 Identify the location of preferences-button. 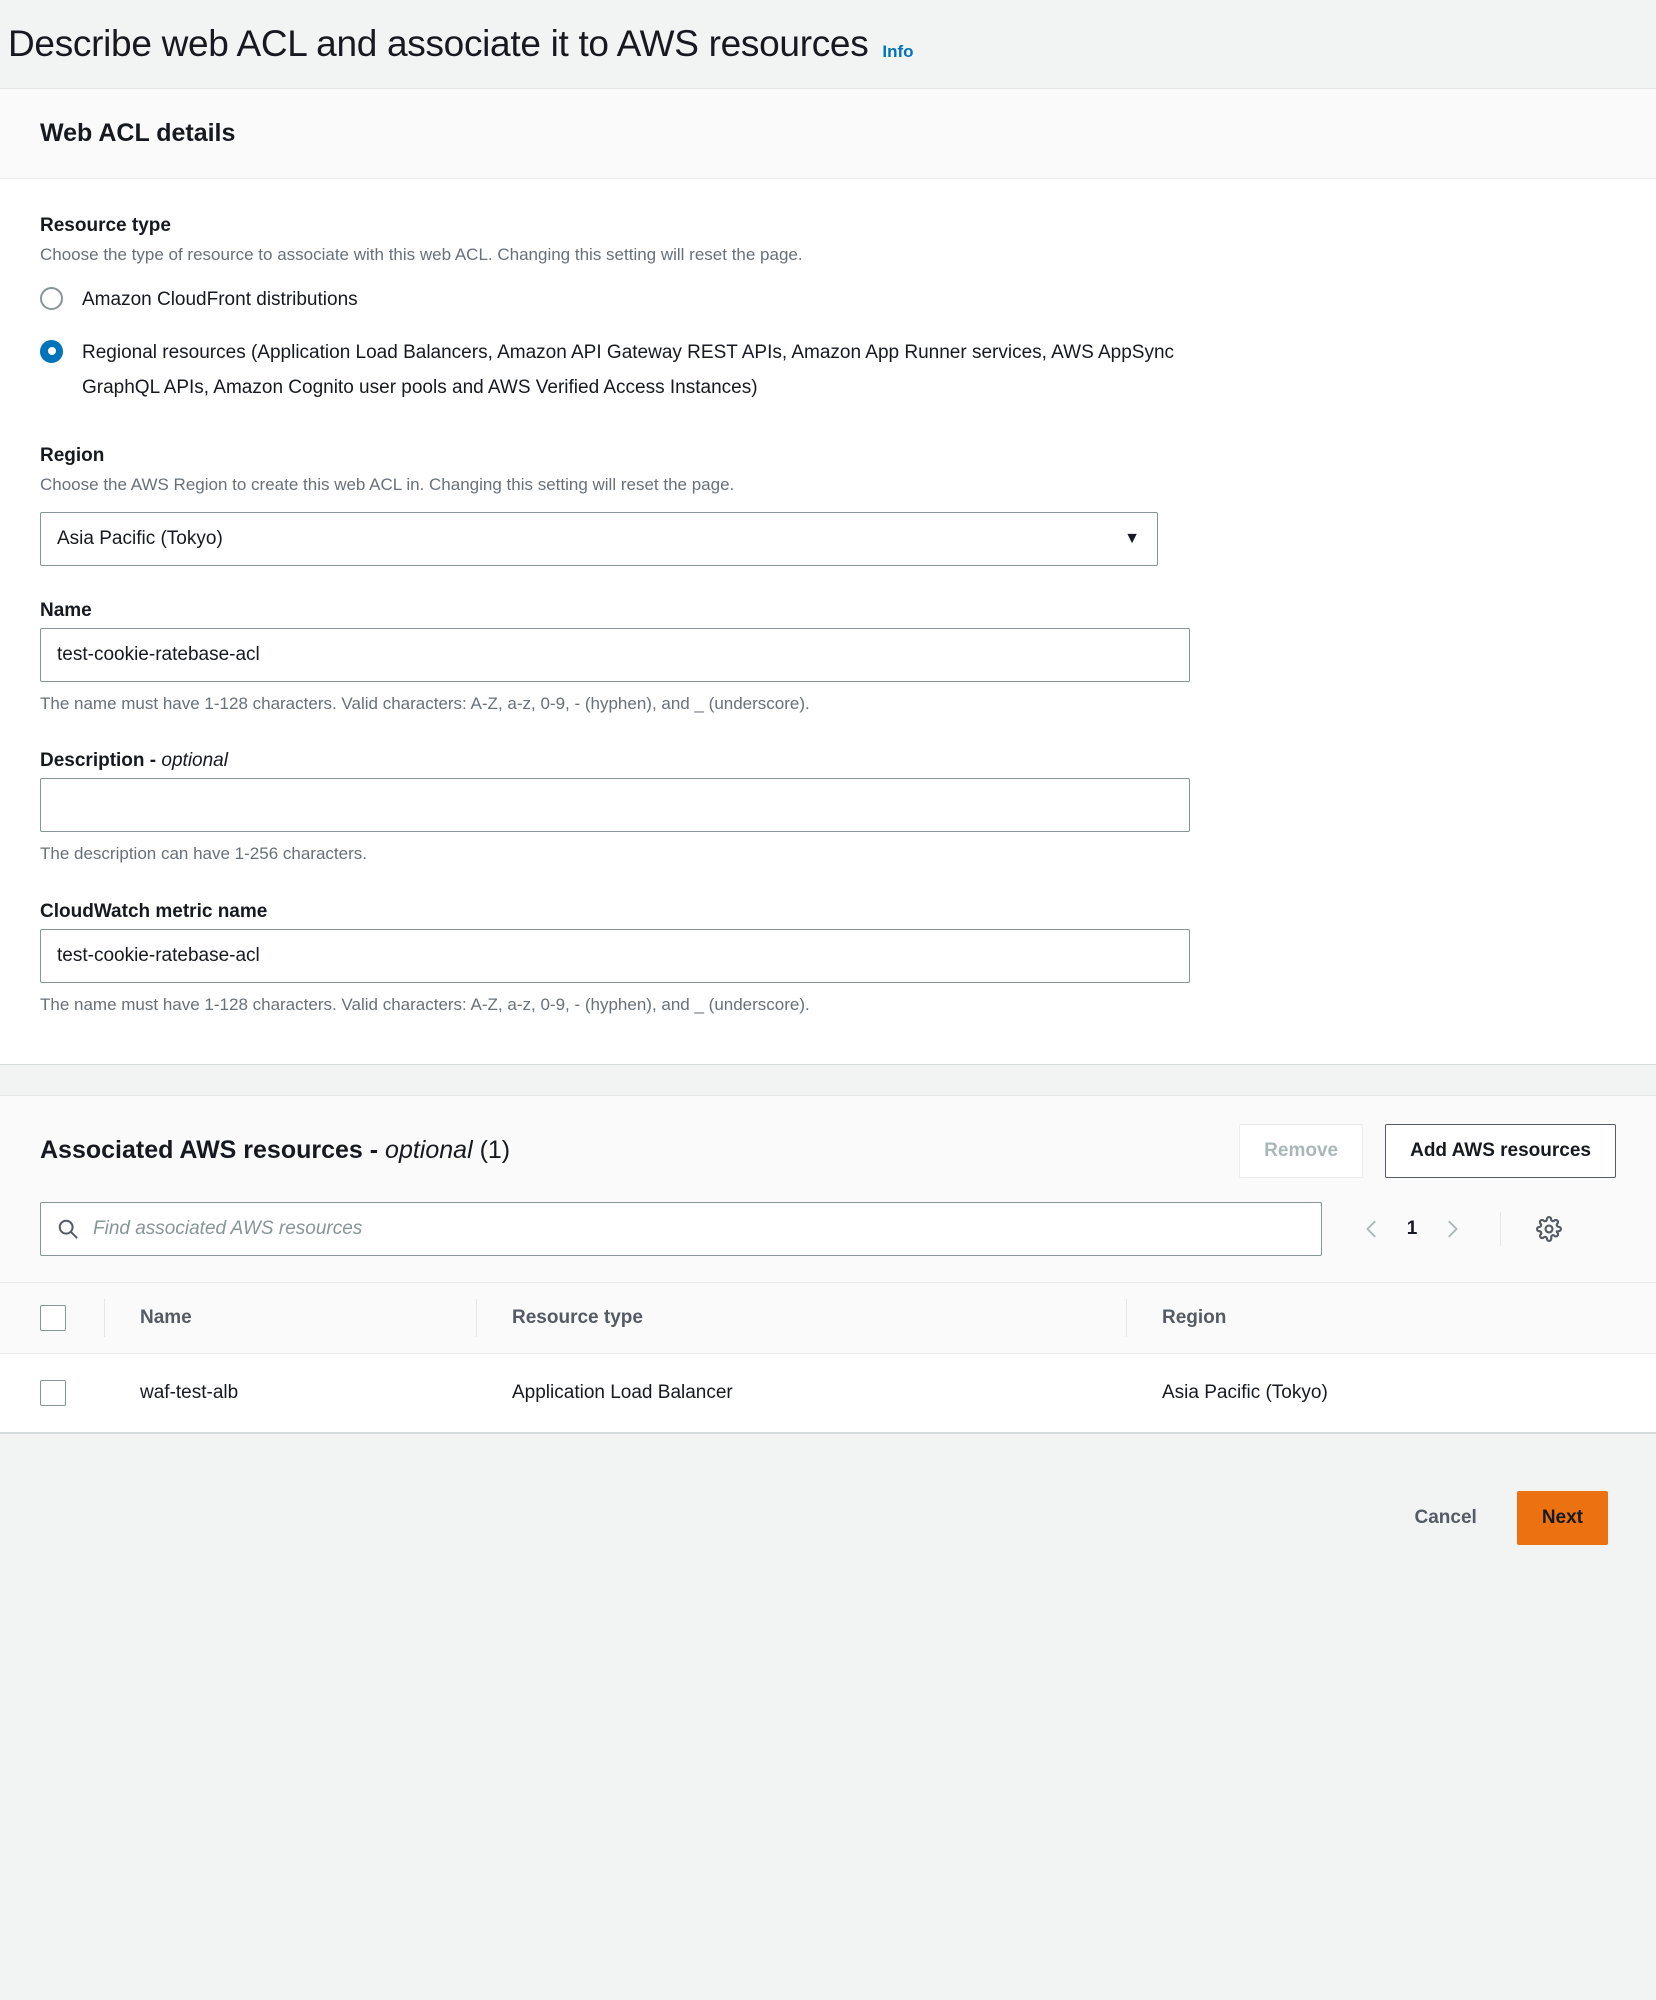
(1549, 1229).